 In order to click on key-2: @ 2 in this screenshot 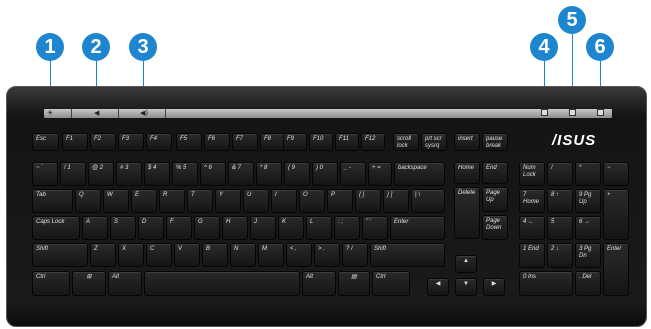, I will do `click(101, 174)`.